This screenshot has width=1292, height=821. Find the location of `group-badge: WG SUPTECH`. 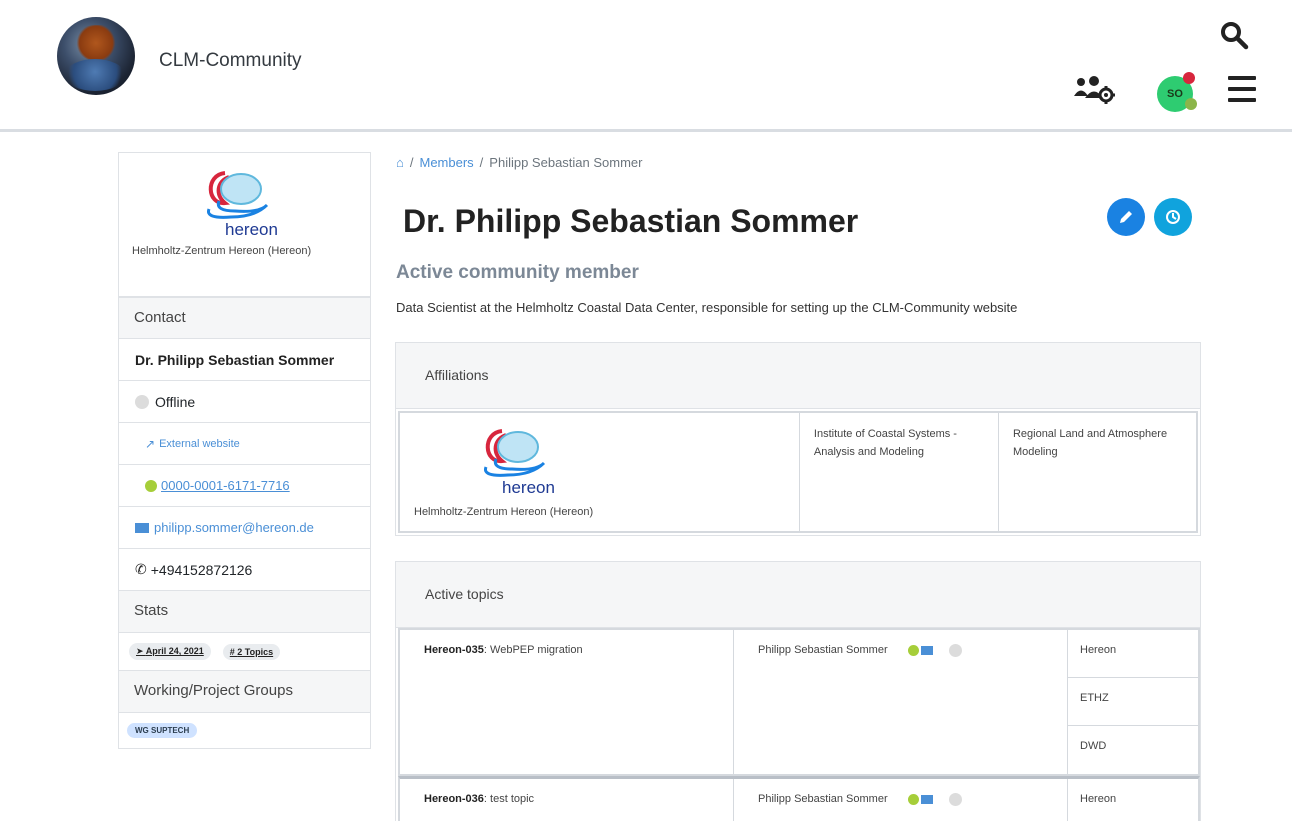

group-badge: WG SUPTECH is located at coordinates (162, 730).